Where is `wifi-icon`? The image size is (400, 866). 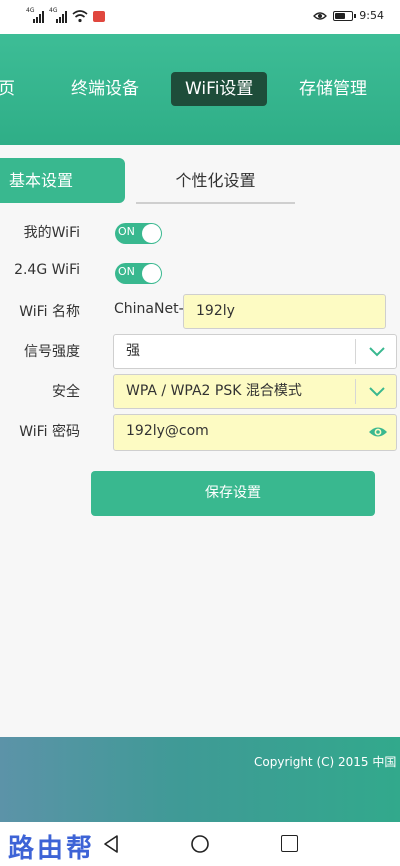
wifi-icon is located at coordinates (80, 16).